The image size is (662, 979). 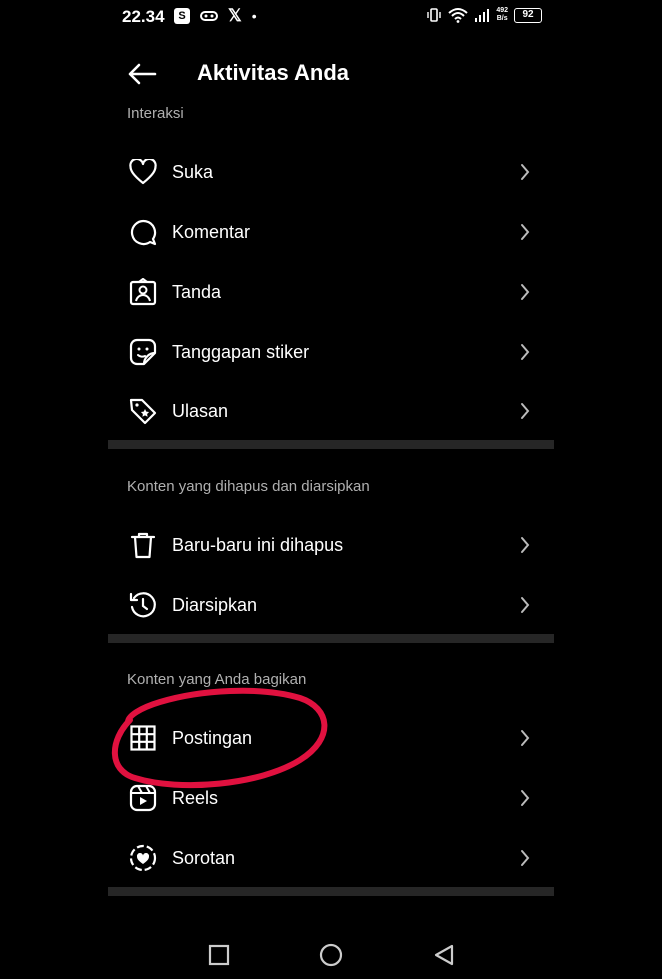 I want to click on menu-item-diarsipkan: Diarsipkan, so click(x=331, y=605).